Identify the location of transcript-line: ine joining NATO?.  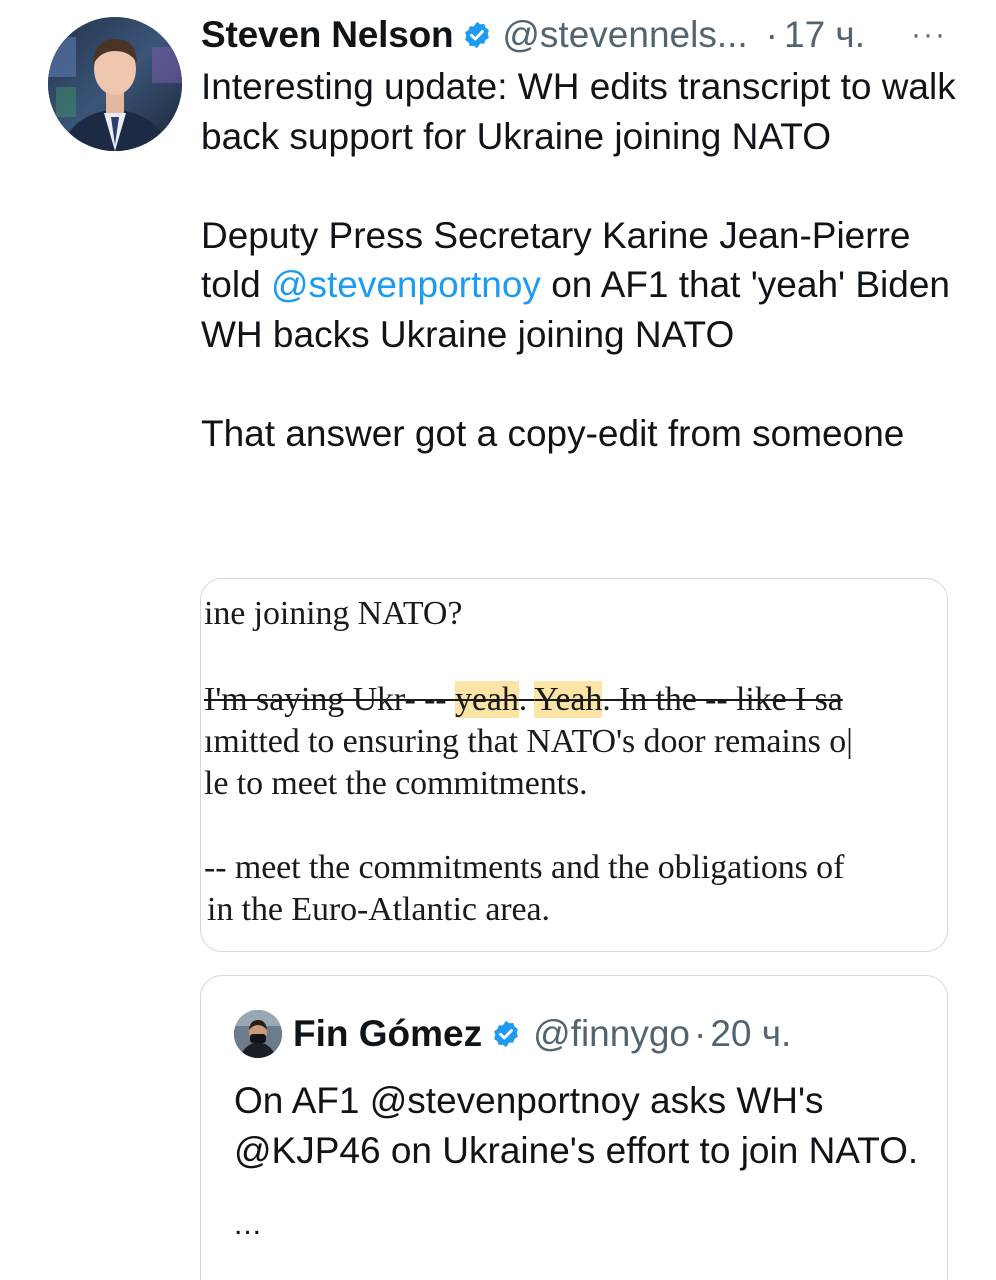
(333, 613).